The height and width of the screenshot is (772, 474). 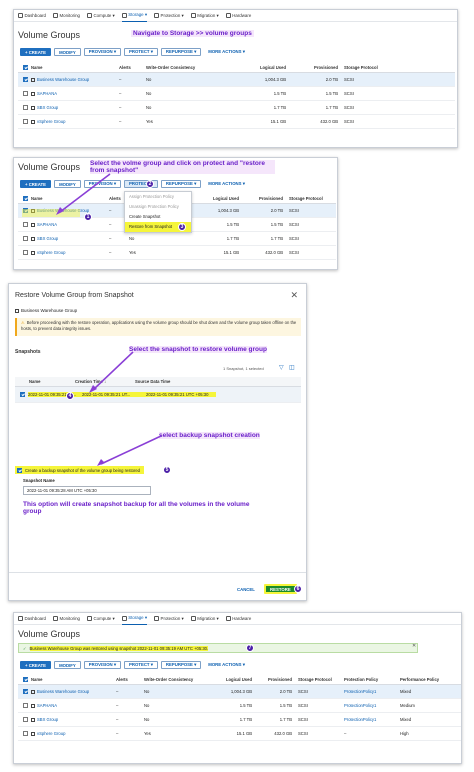 What do you see at coordinates (28, 352) in the screenshot?
I see `snapshots-heading: Snapshots` at bounding box center [28, 352].